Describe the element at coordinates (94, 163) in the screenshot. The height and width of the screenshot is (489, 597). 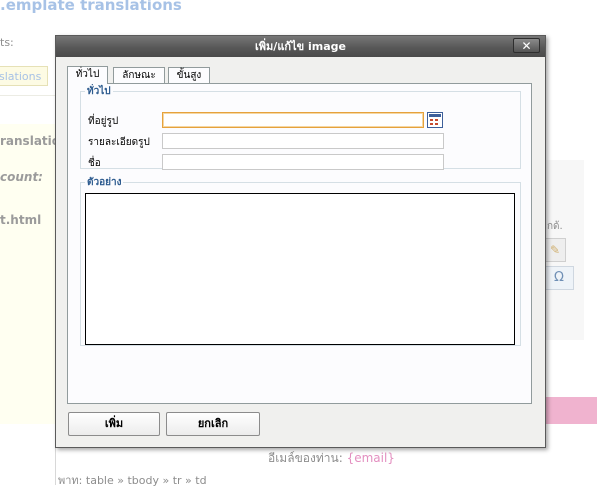
I see `title-label: ชื่อ` at that location.